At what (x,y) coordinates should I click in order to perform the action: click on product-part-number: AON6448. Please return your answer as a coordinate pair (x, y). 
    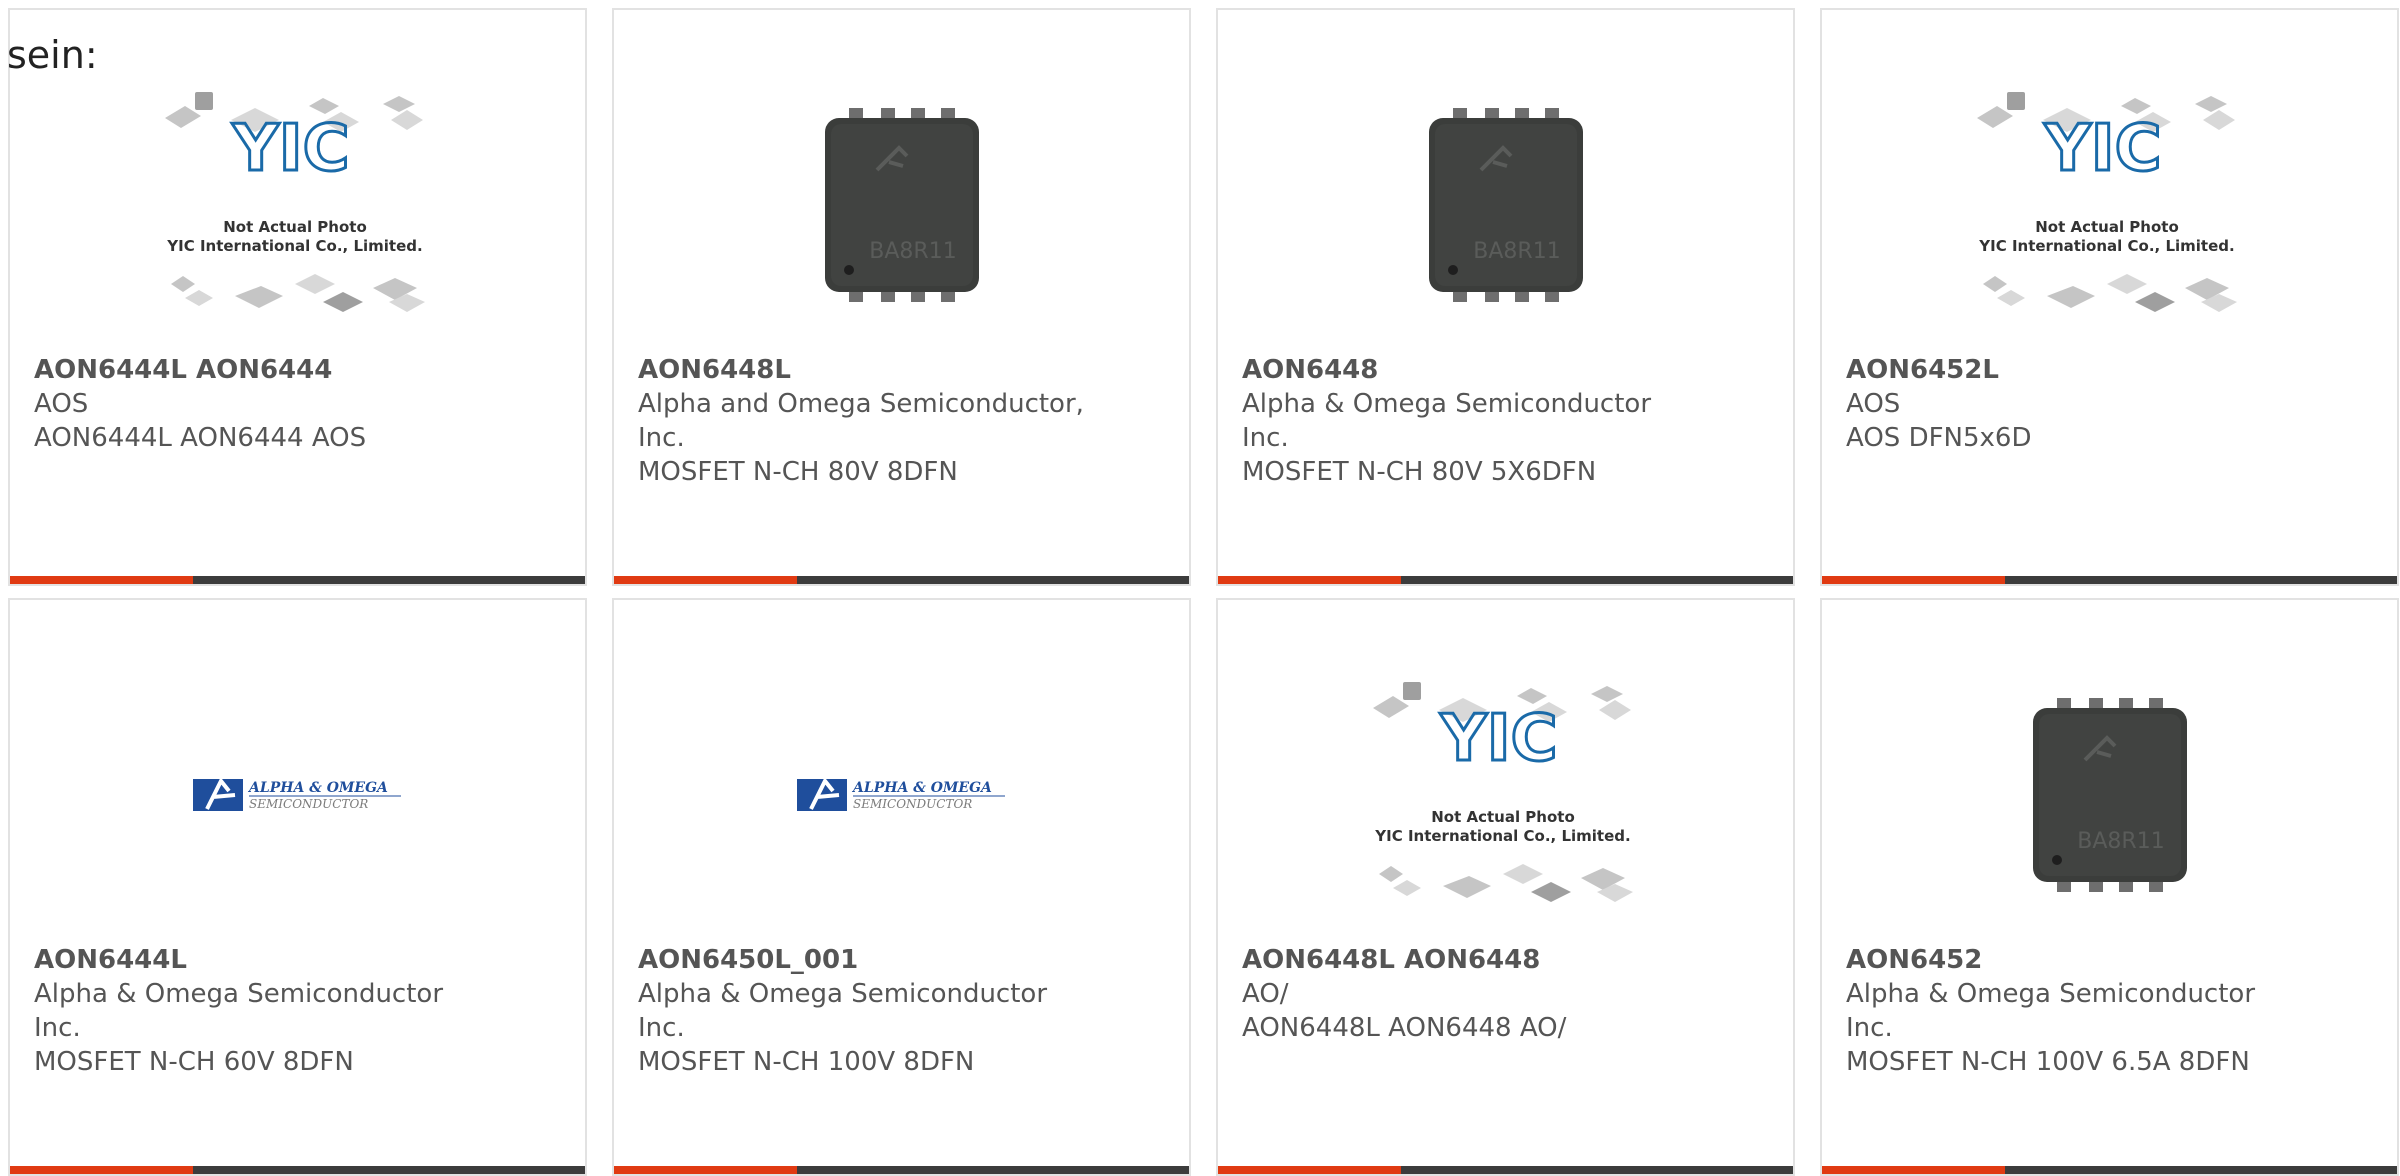
    Looking at the image, I should click on (1472, 370).